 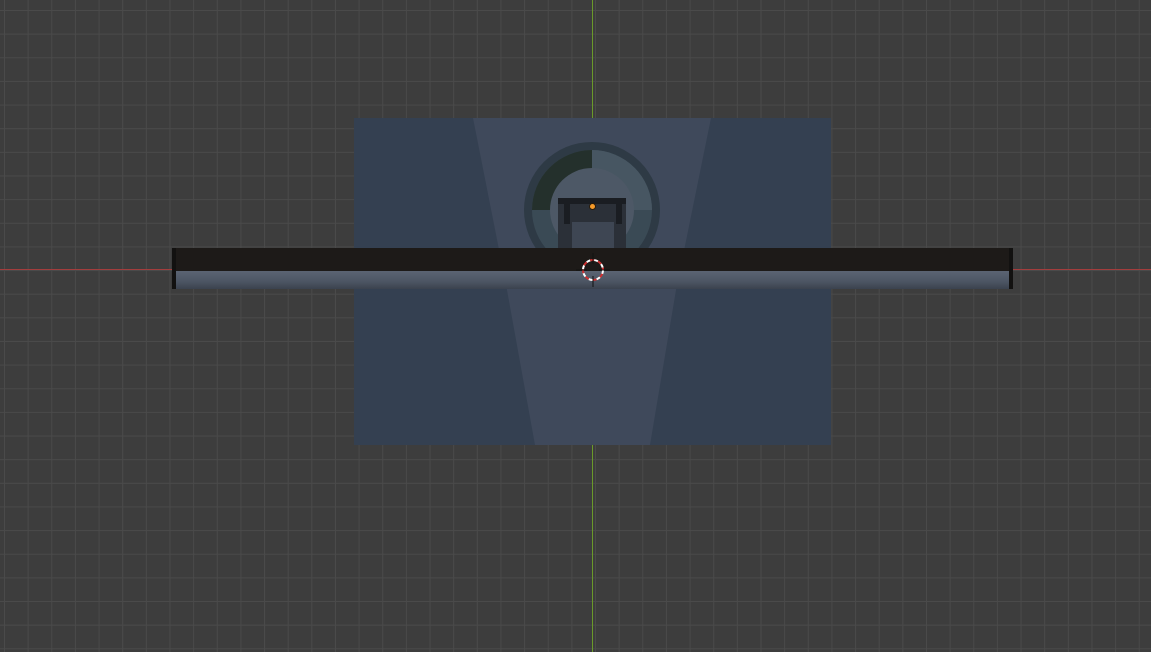 What do you see at coordinates (619, 214) in the screenshot?
I see `lamp-housing-right-arm` at bounding box center [619, 214].